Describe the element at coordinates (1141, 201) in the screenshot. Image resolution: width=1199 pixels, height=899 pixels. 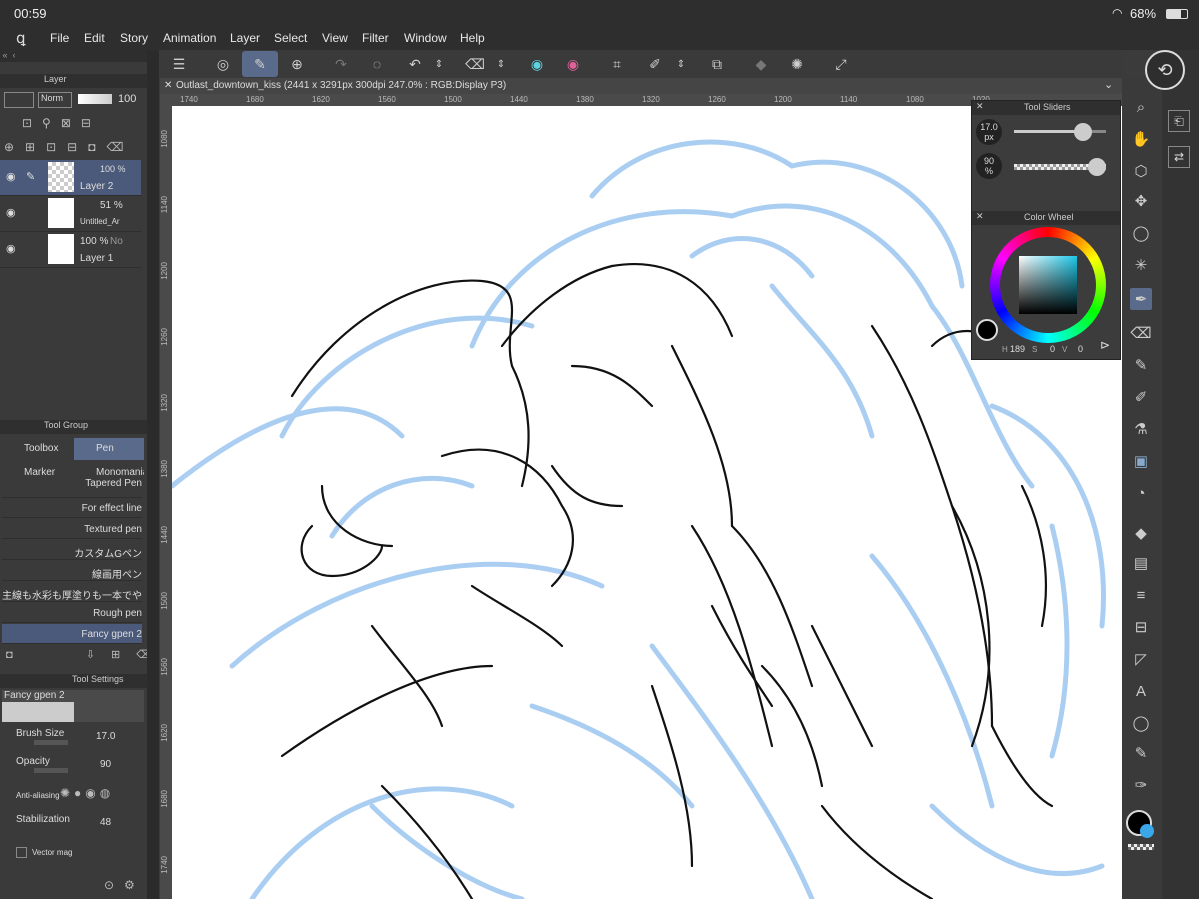
I see `move-icon: ✥` at that location.